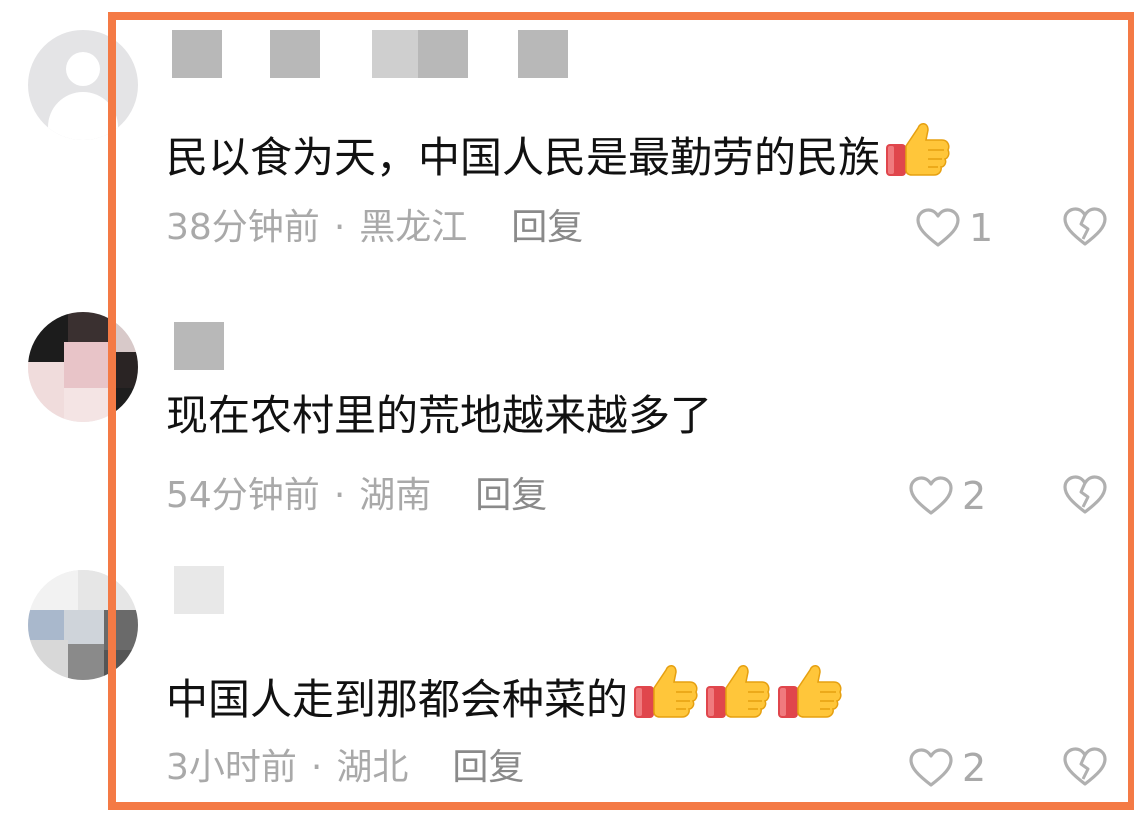  Describe the element at coordinates (243, 227) in the screenshot. I see `comment-time: 38分钟前` at that location.